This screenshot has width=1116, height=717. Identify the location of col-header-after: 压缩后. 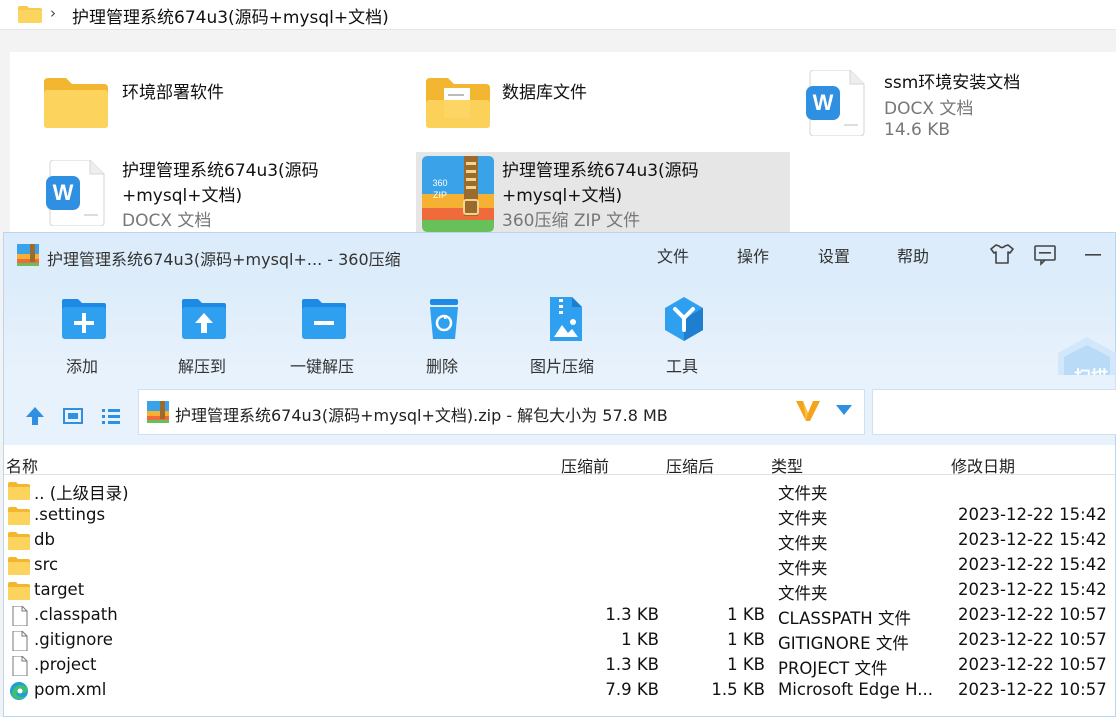
(690, 465).